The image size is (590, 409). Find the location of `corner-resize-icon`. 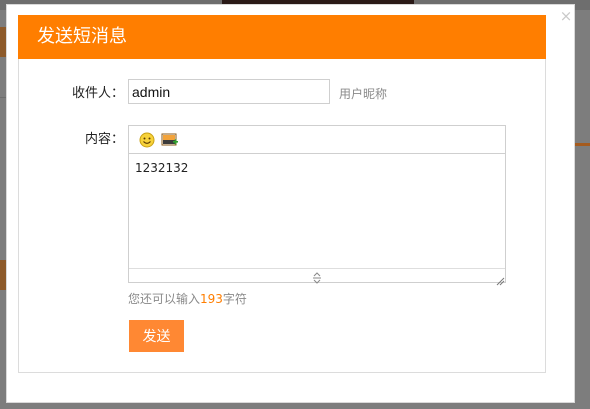

corner-resize-icon is located at coordinates (500, 278).